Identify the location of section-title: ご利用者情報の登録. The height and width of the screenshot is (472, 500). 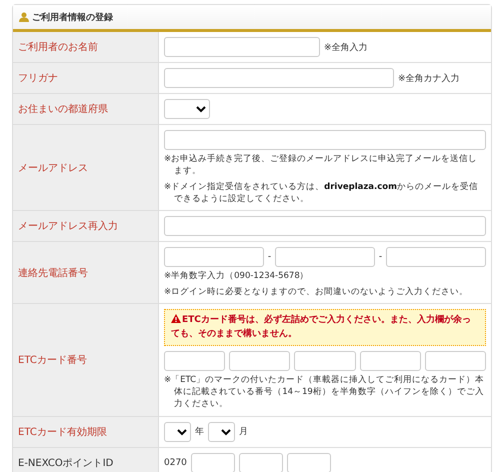
(72, 17).